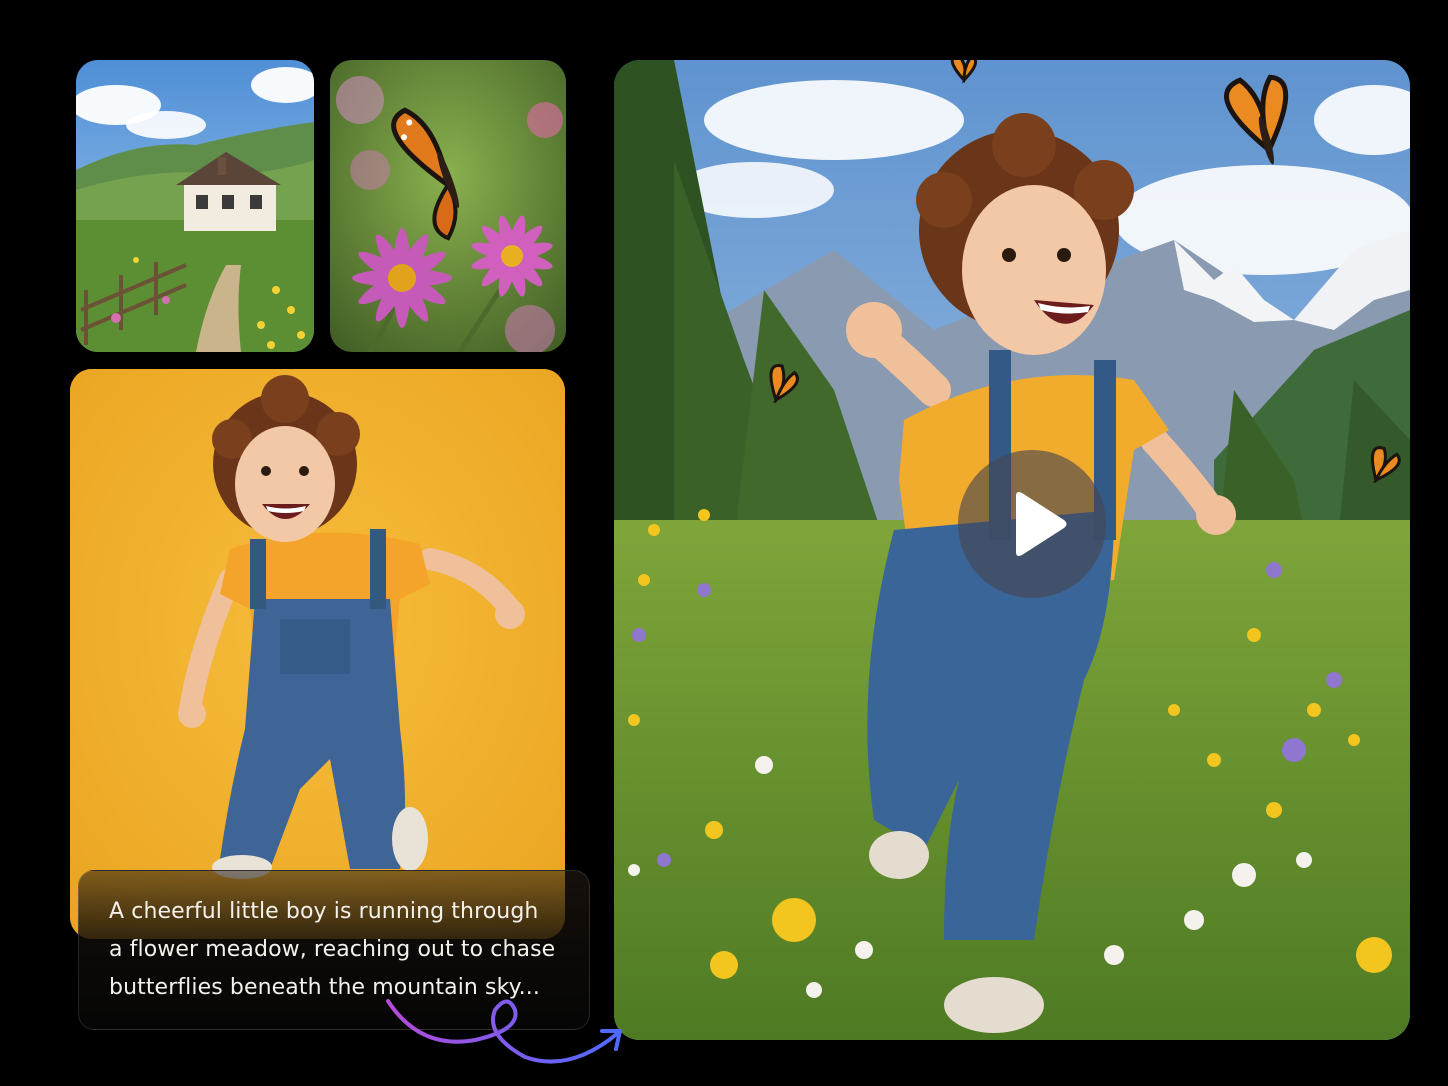 This screenshot has width=1448, height=1086. Describe the element at coordinates (1041, 524) in the screenshot. I see `play-icon` at that location.